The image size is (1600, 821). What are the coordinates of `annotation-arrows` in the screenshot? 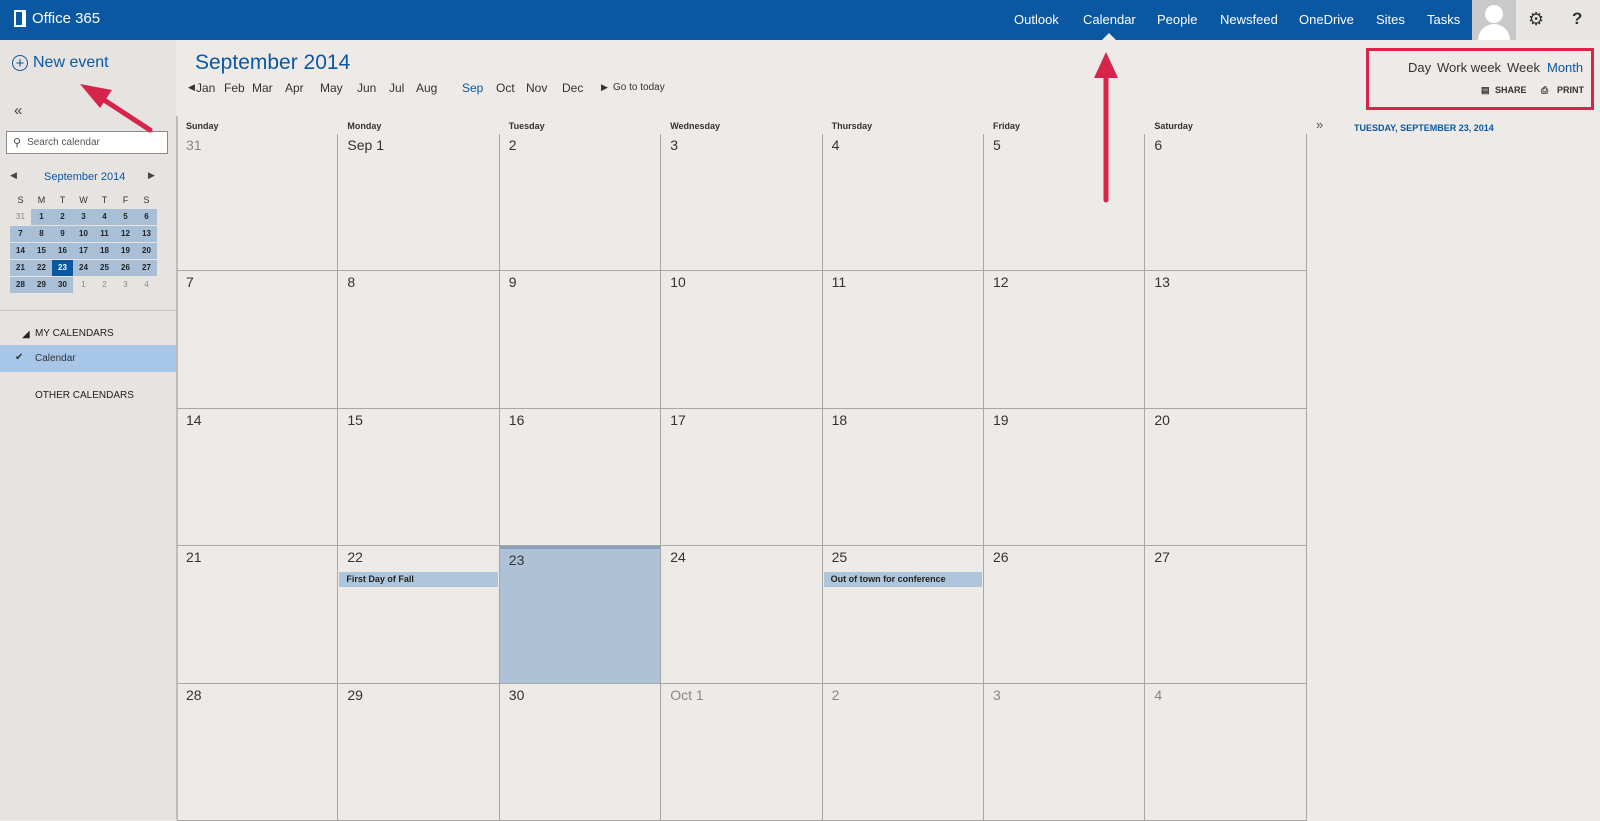 It's located at (599, 127).